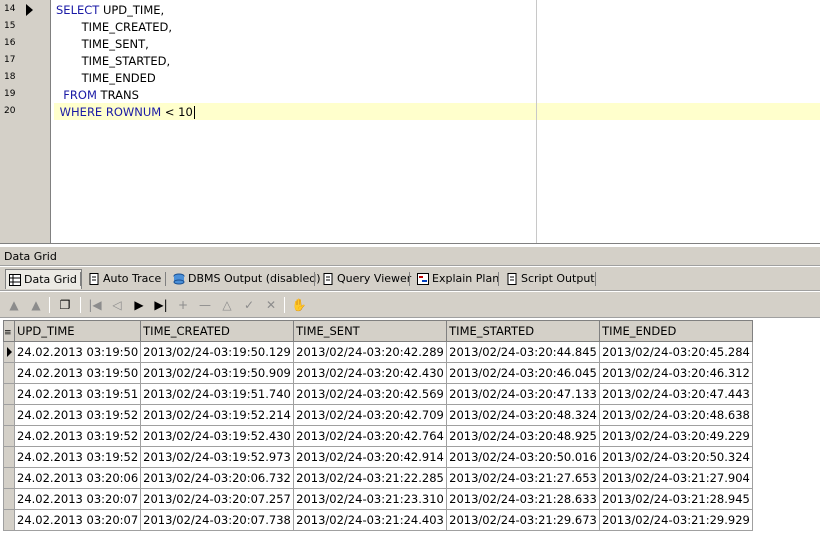  What do you see at coordinates (102, 44) in the screenshot?
I see `code-line: TIME_SENT,` at bounding box center [102, 44].